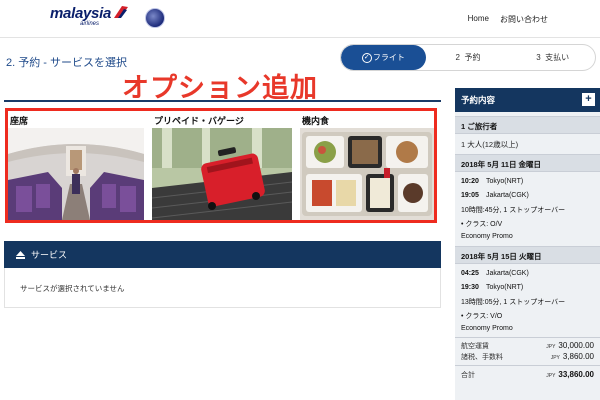 The width and height of the screenshot is (600, 400). Describe the element at coordinates (527, 255) in the screenshot. I see `leg2-date: 2018年 5月 15日 火曜日` at that location.